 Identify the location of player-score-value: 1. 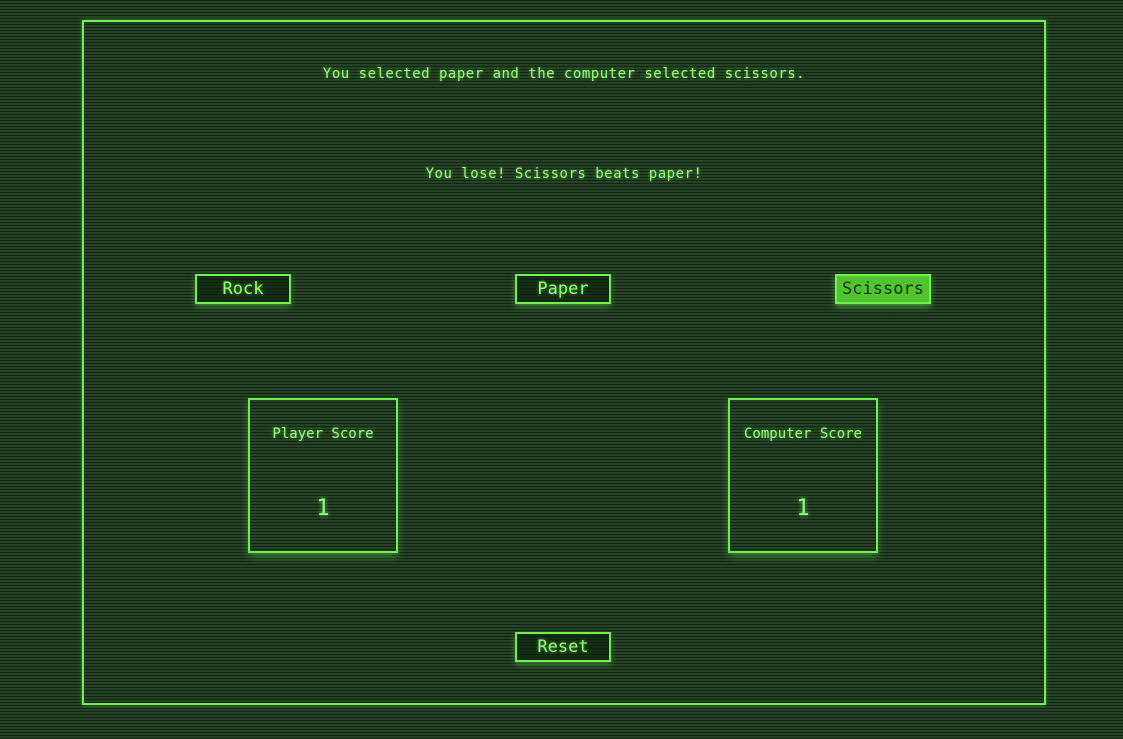
(323, 508).